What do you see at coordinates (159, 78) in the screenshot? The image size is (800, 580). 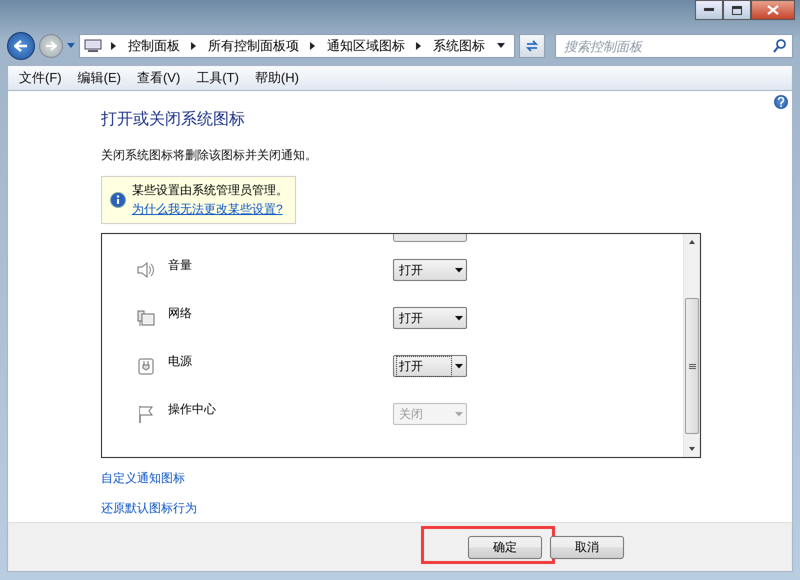 I see `menu-item: 查看(V)` at bounding box center [159, 78].